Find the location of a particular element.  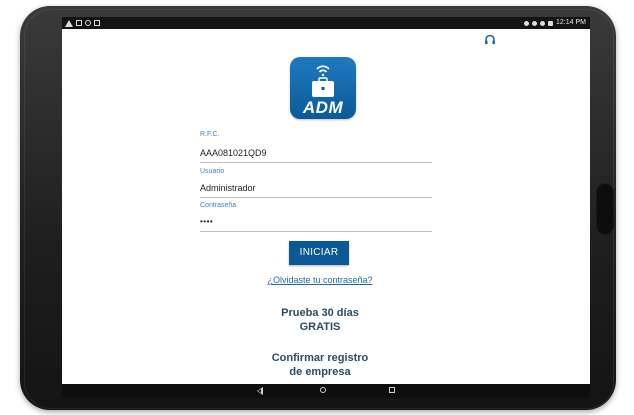

rfc-underline is located at coordinates (316, 162).